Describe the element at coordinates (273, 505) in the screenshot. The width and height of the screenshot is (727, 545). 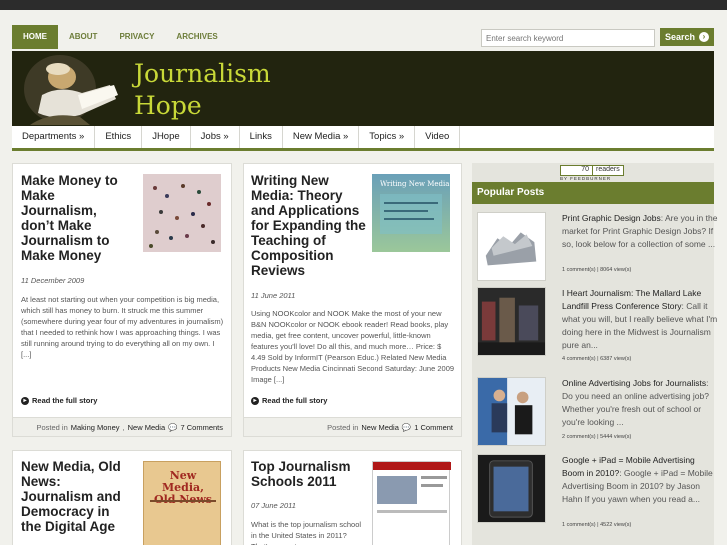
I see `post-date: 07 June 2011` at that location.